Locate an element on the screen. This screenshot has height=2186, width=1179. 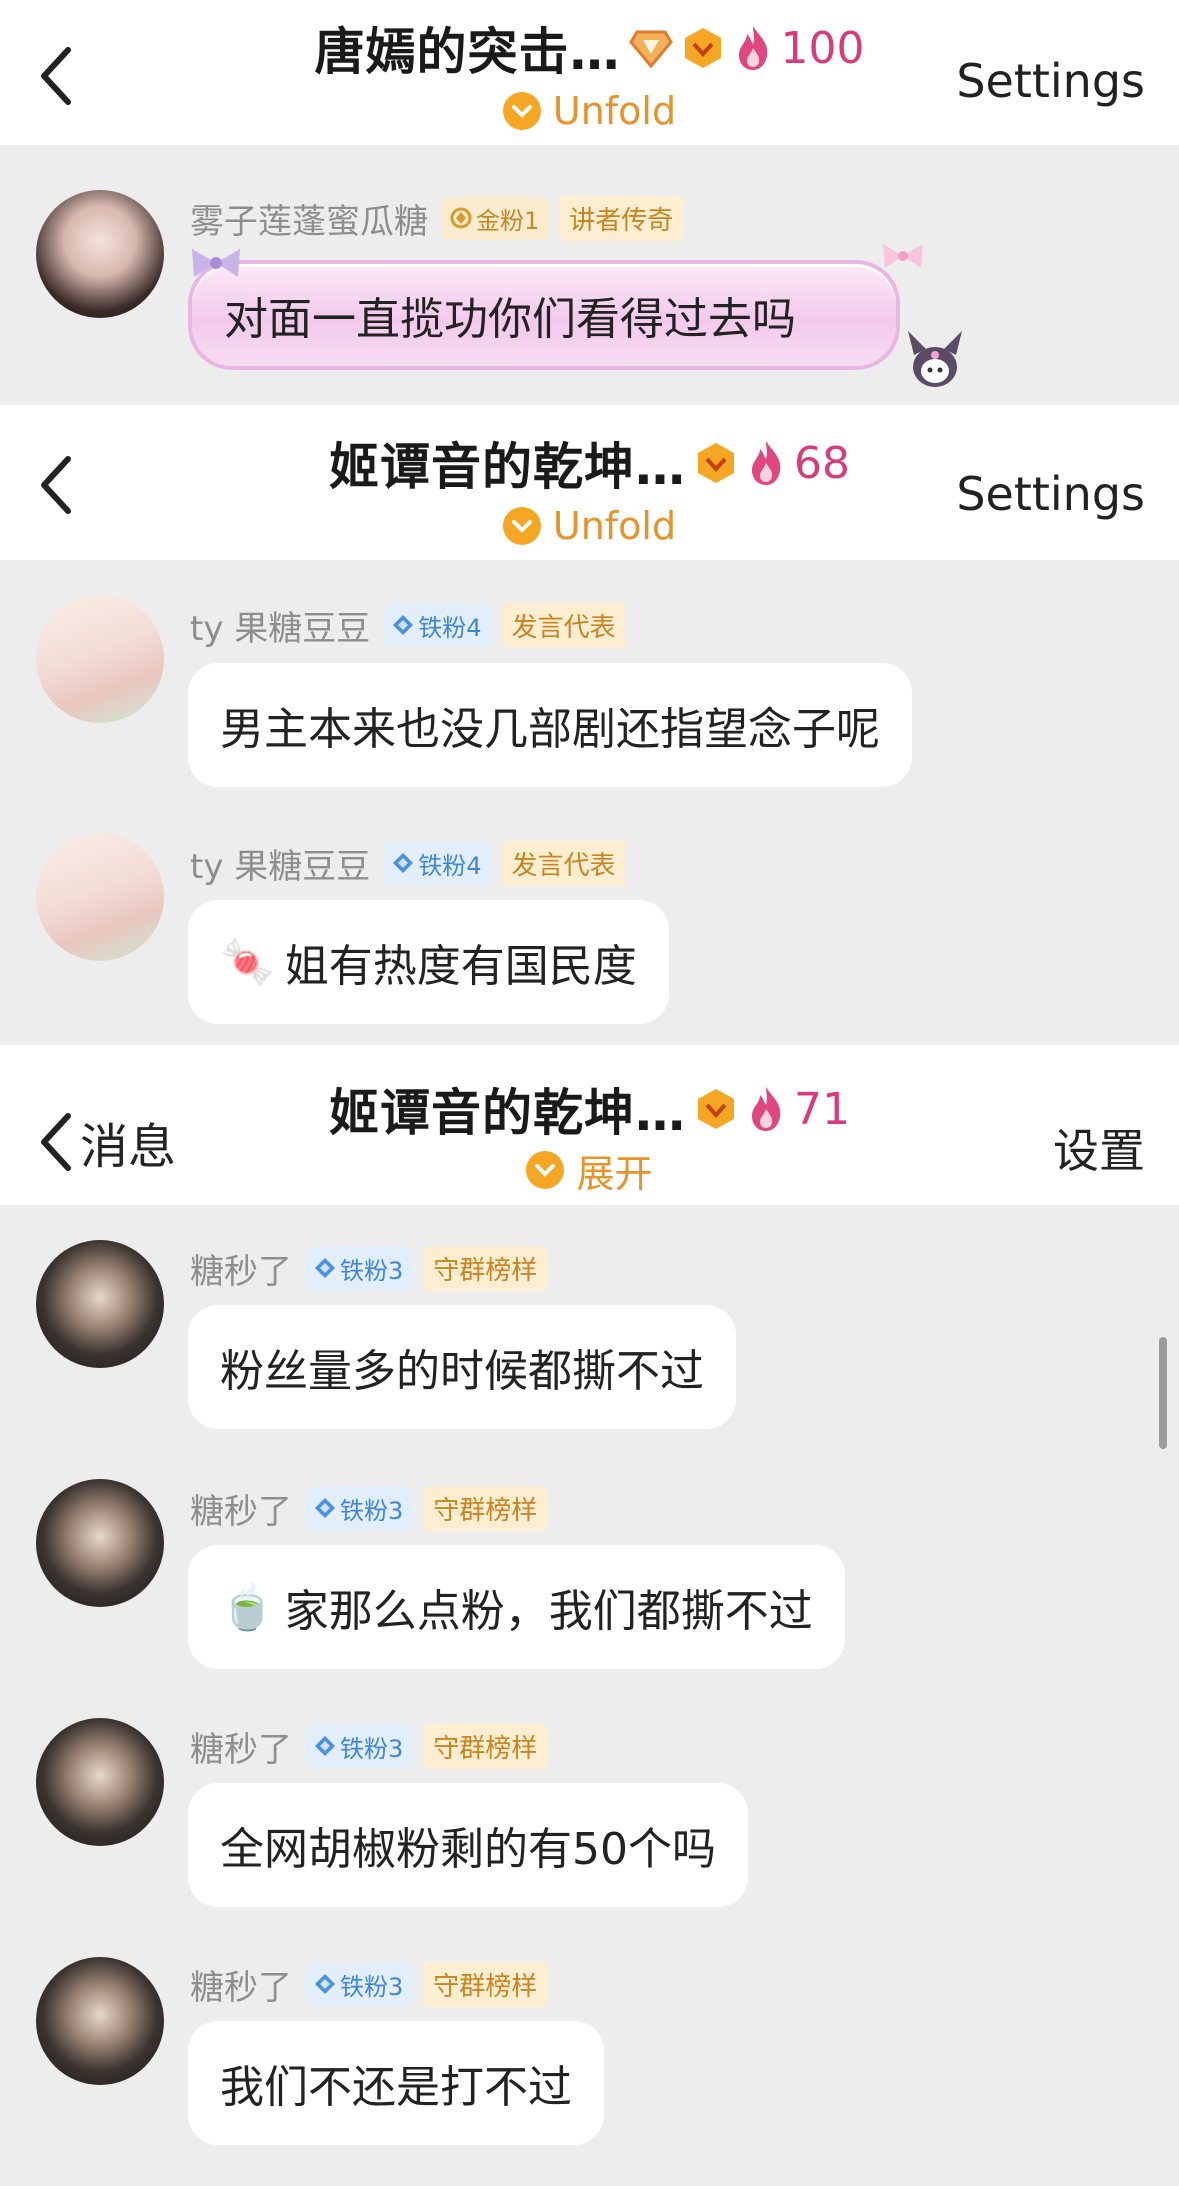
chat-header: 唐嫣的突击… 100 Unfold Settings is located at coordinates (589, 72).